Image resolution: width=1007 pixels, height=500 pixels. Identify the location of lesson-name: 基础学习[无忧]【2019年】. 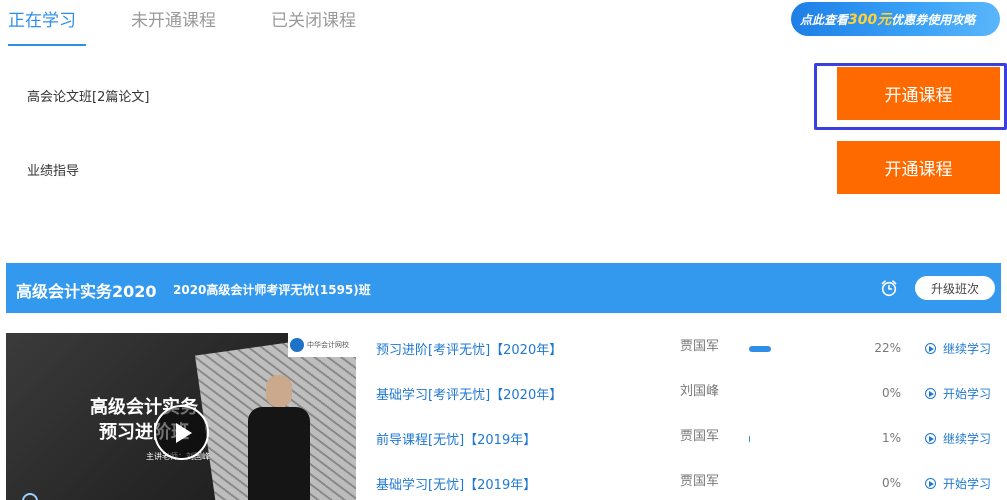
(456, 483).